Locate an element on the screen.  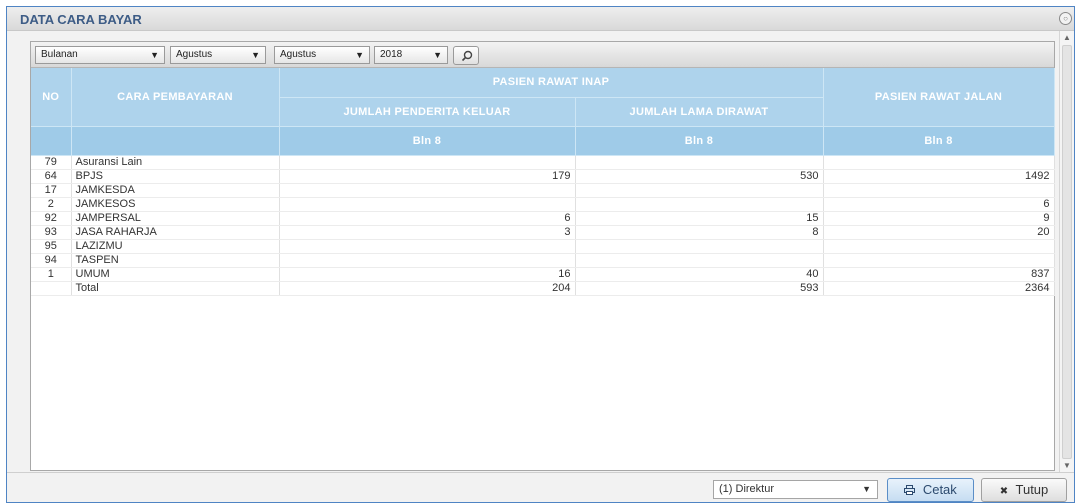
window-titlebar: DATA CARA BAYAR ○ is located at coordinates (540, 19).